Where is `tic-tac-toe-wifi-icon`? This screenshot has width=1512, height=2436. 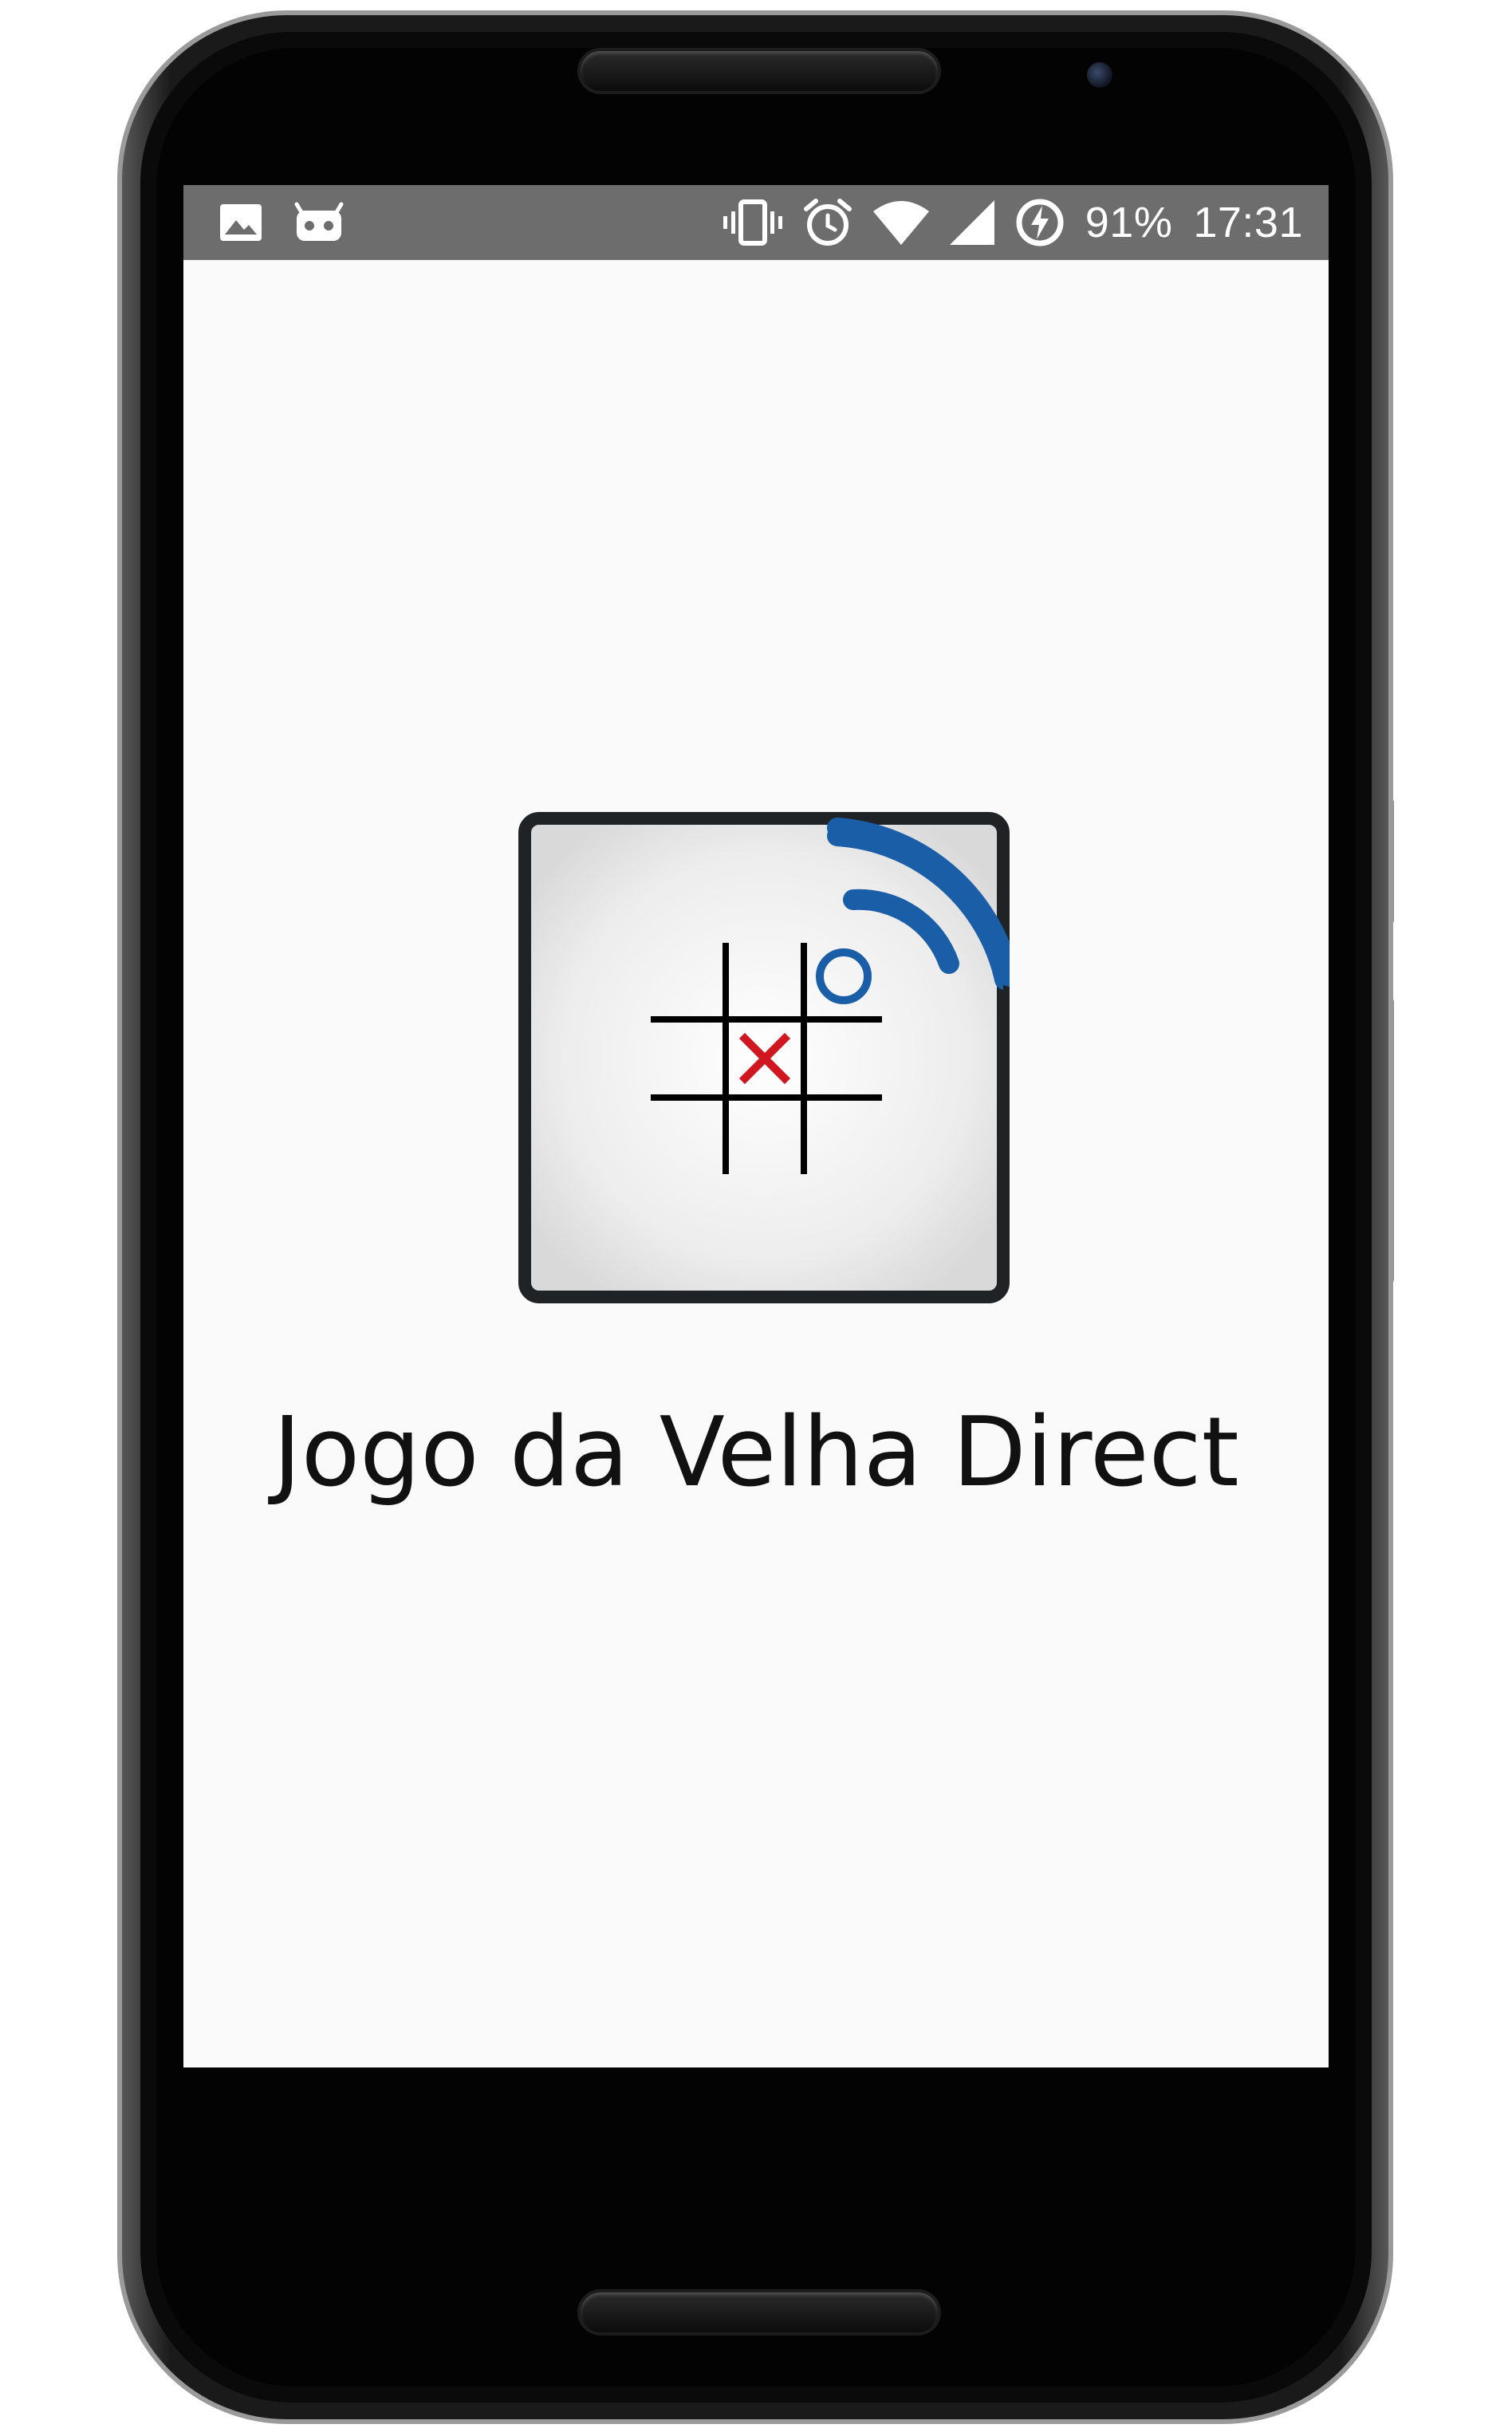 tic-tac-toe-wifi-icon is located at coordinates (769, 1058).